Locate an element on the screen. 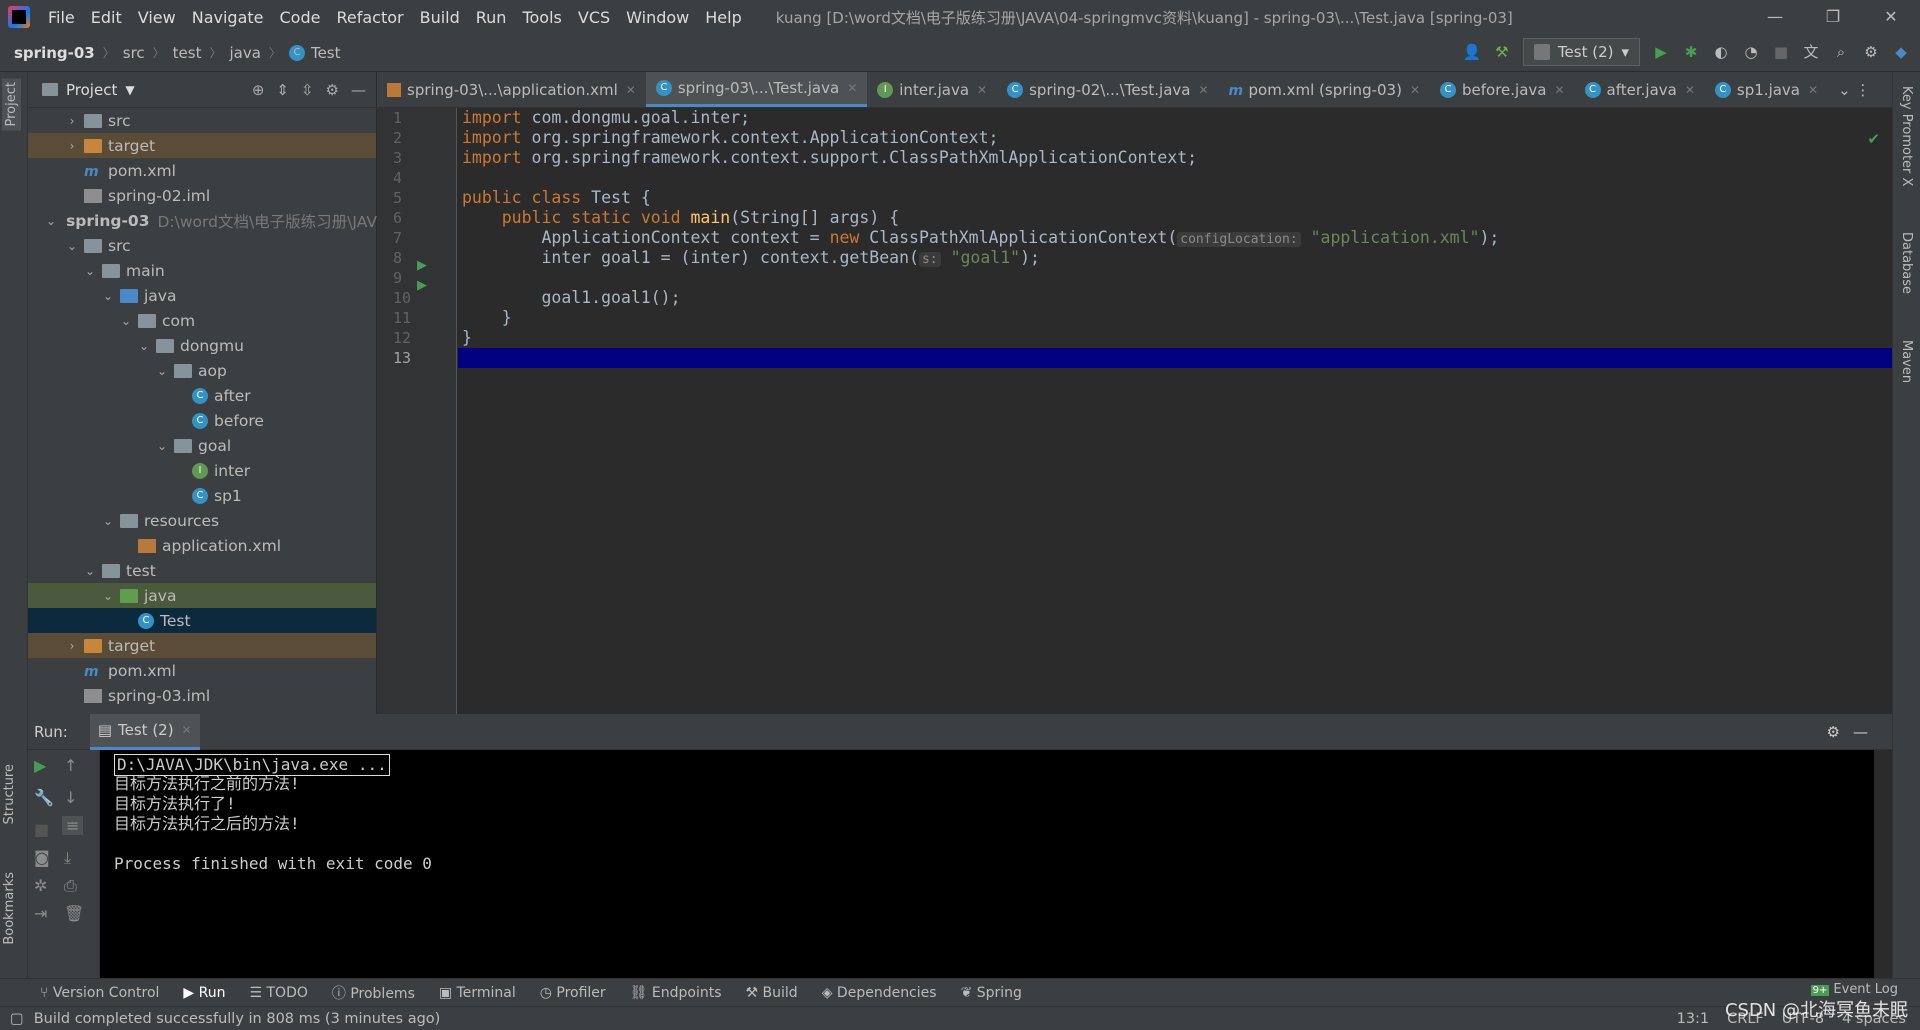 The width and height of the screenshot is (1920, 1030). editor-tab: Cspring-03\...\Test.java ✕ is located at coordinates (756, 89).